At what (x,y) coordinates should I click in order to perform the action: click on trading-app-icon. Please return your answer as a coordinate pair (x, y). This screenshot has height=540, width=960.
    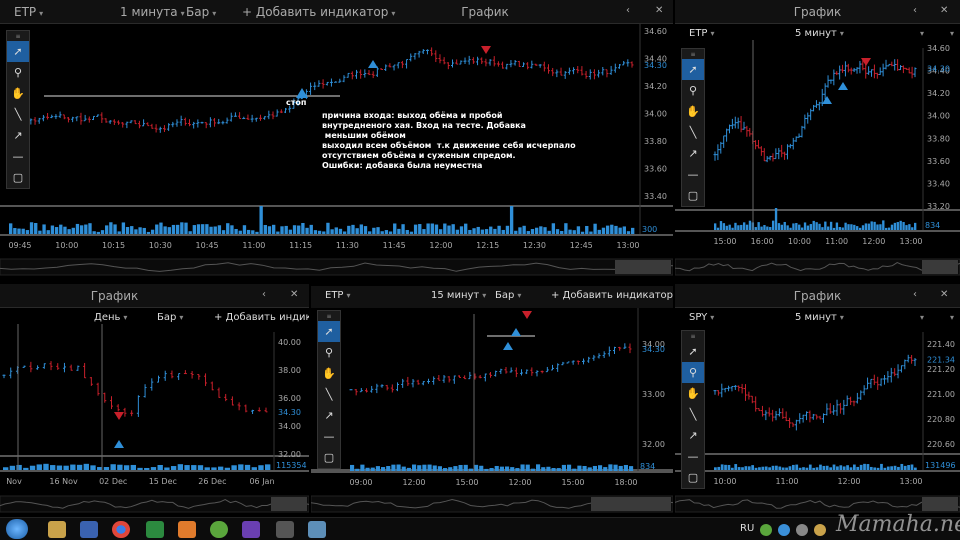
    Looking at the image, I should click on (285, 529).